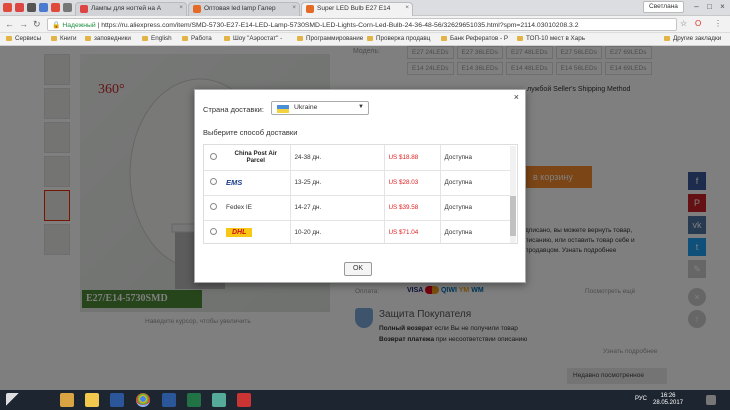  Describe the element at coordinates (197, 38) in the screenshot. I see `bookmark-item: Работа` at that location.